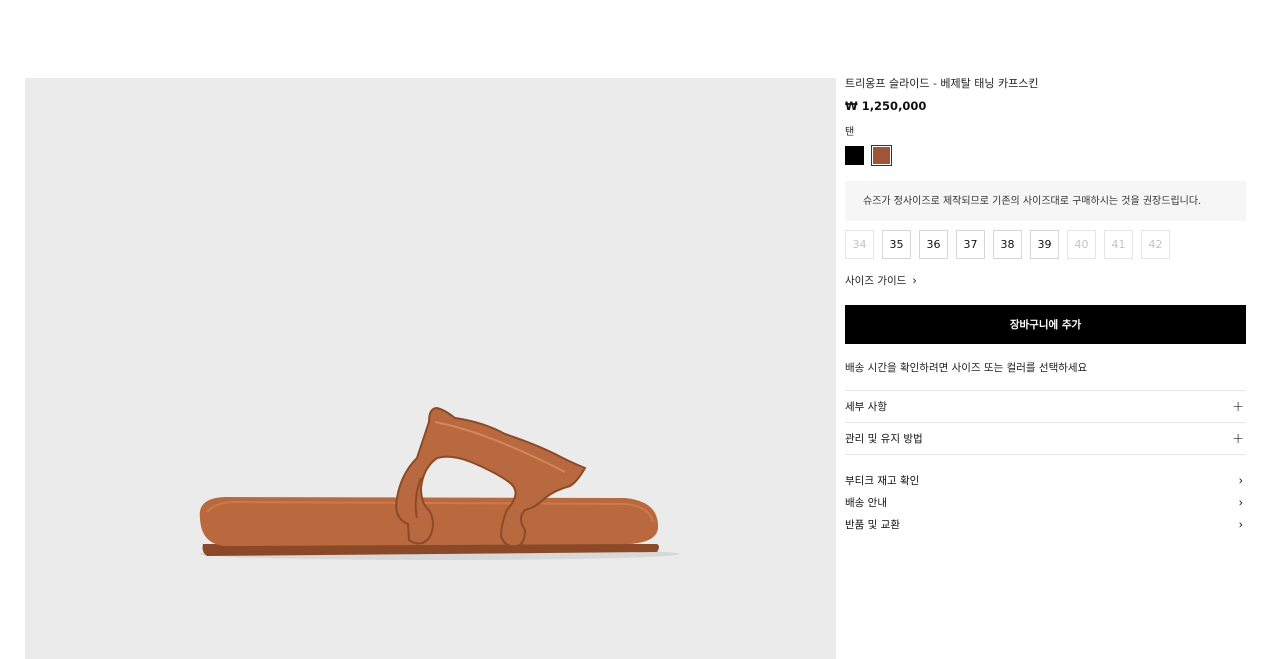  I want to click on size-option: 38, so click(1007, 244).